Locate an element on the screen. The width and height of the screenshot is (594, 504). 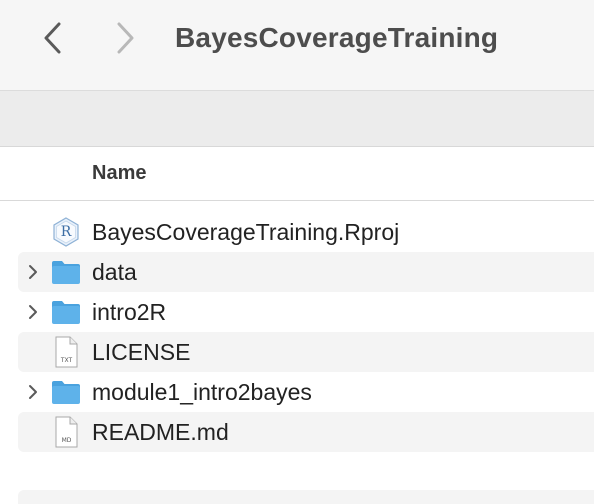
list-item: R BayesCoverageTraining.Rproj is located at coordinates (306, 232).